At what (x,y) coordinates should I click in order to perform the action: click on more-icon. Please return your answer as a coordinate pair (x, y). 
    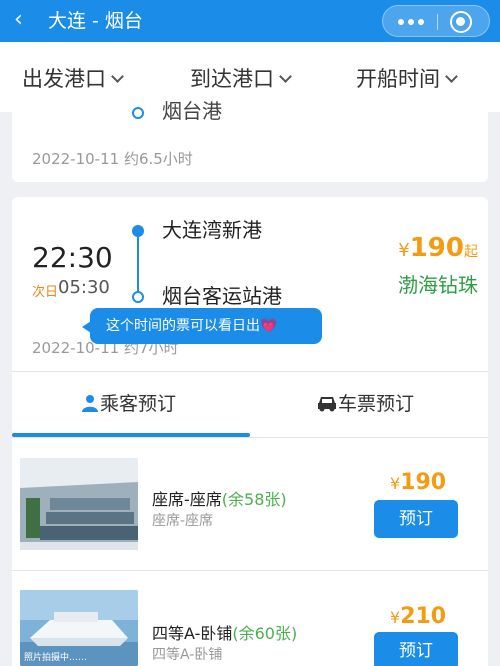
    Looking at the image, I should click on (411, 22).